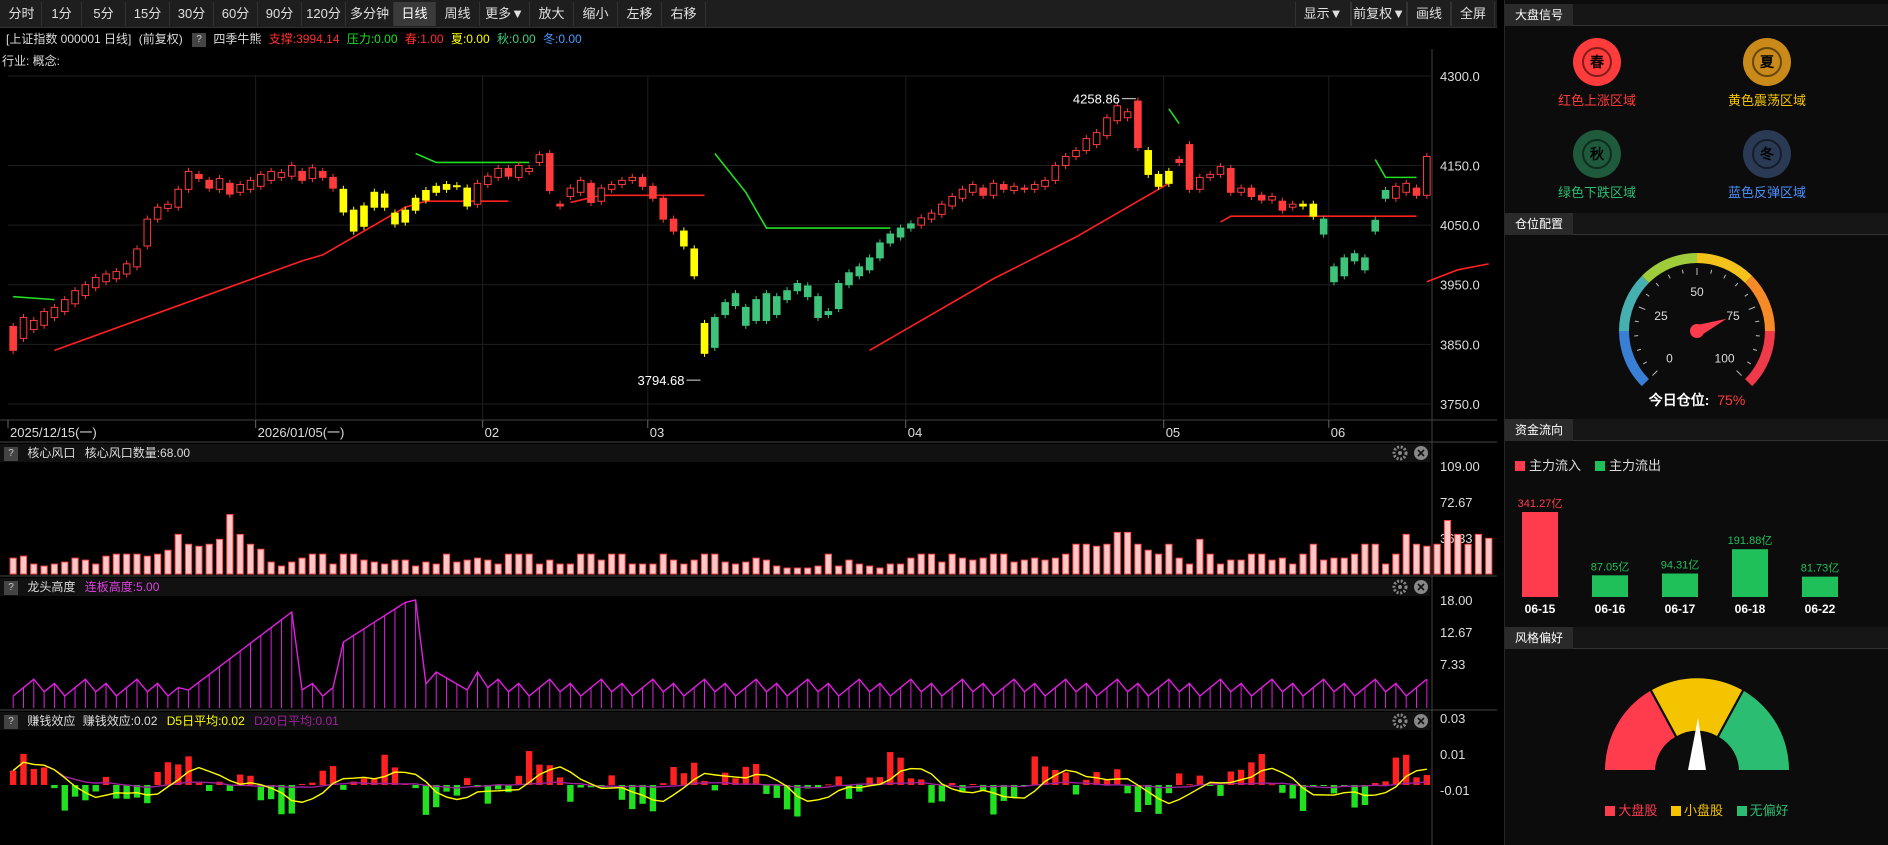  What do you see at coordinates (415, 14) in the screenshot?
I see `period-daily-button: 日线` at bounding box center [415, 14].